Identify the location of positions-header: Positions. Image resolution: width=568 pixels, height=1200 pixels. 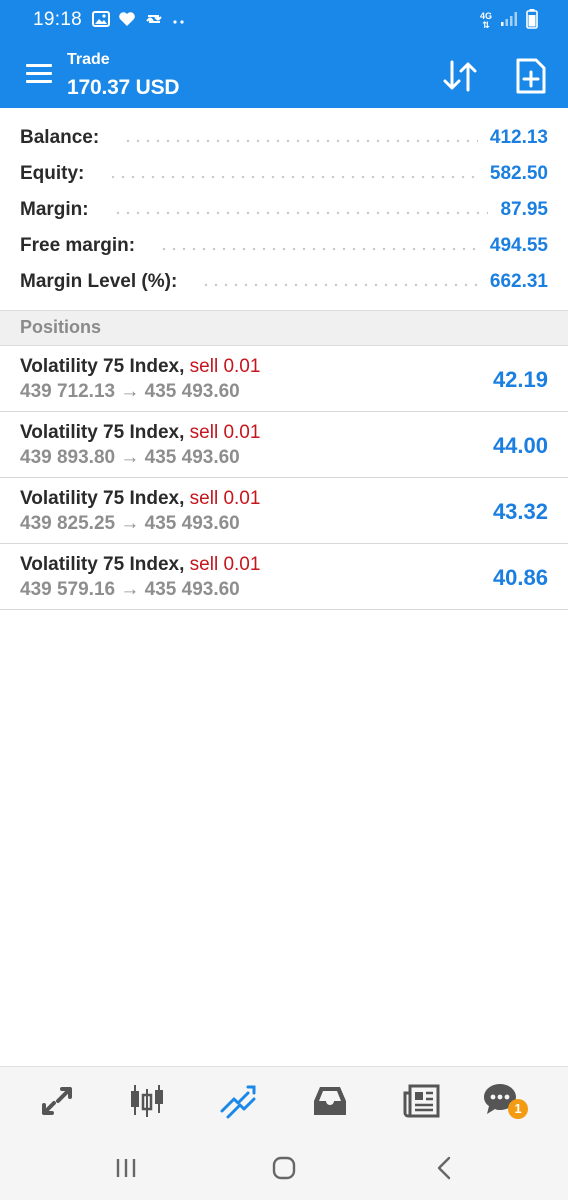
(284, 328).